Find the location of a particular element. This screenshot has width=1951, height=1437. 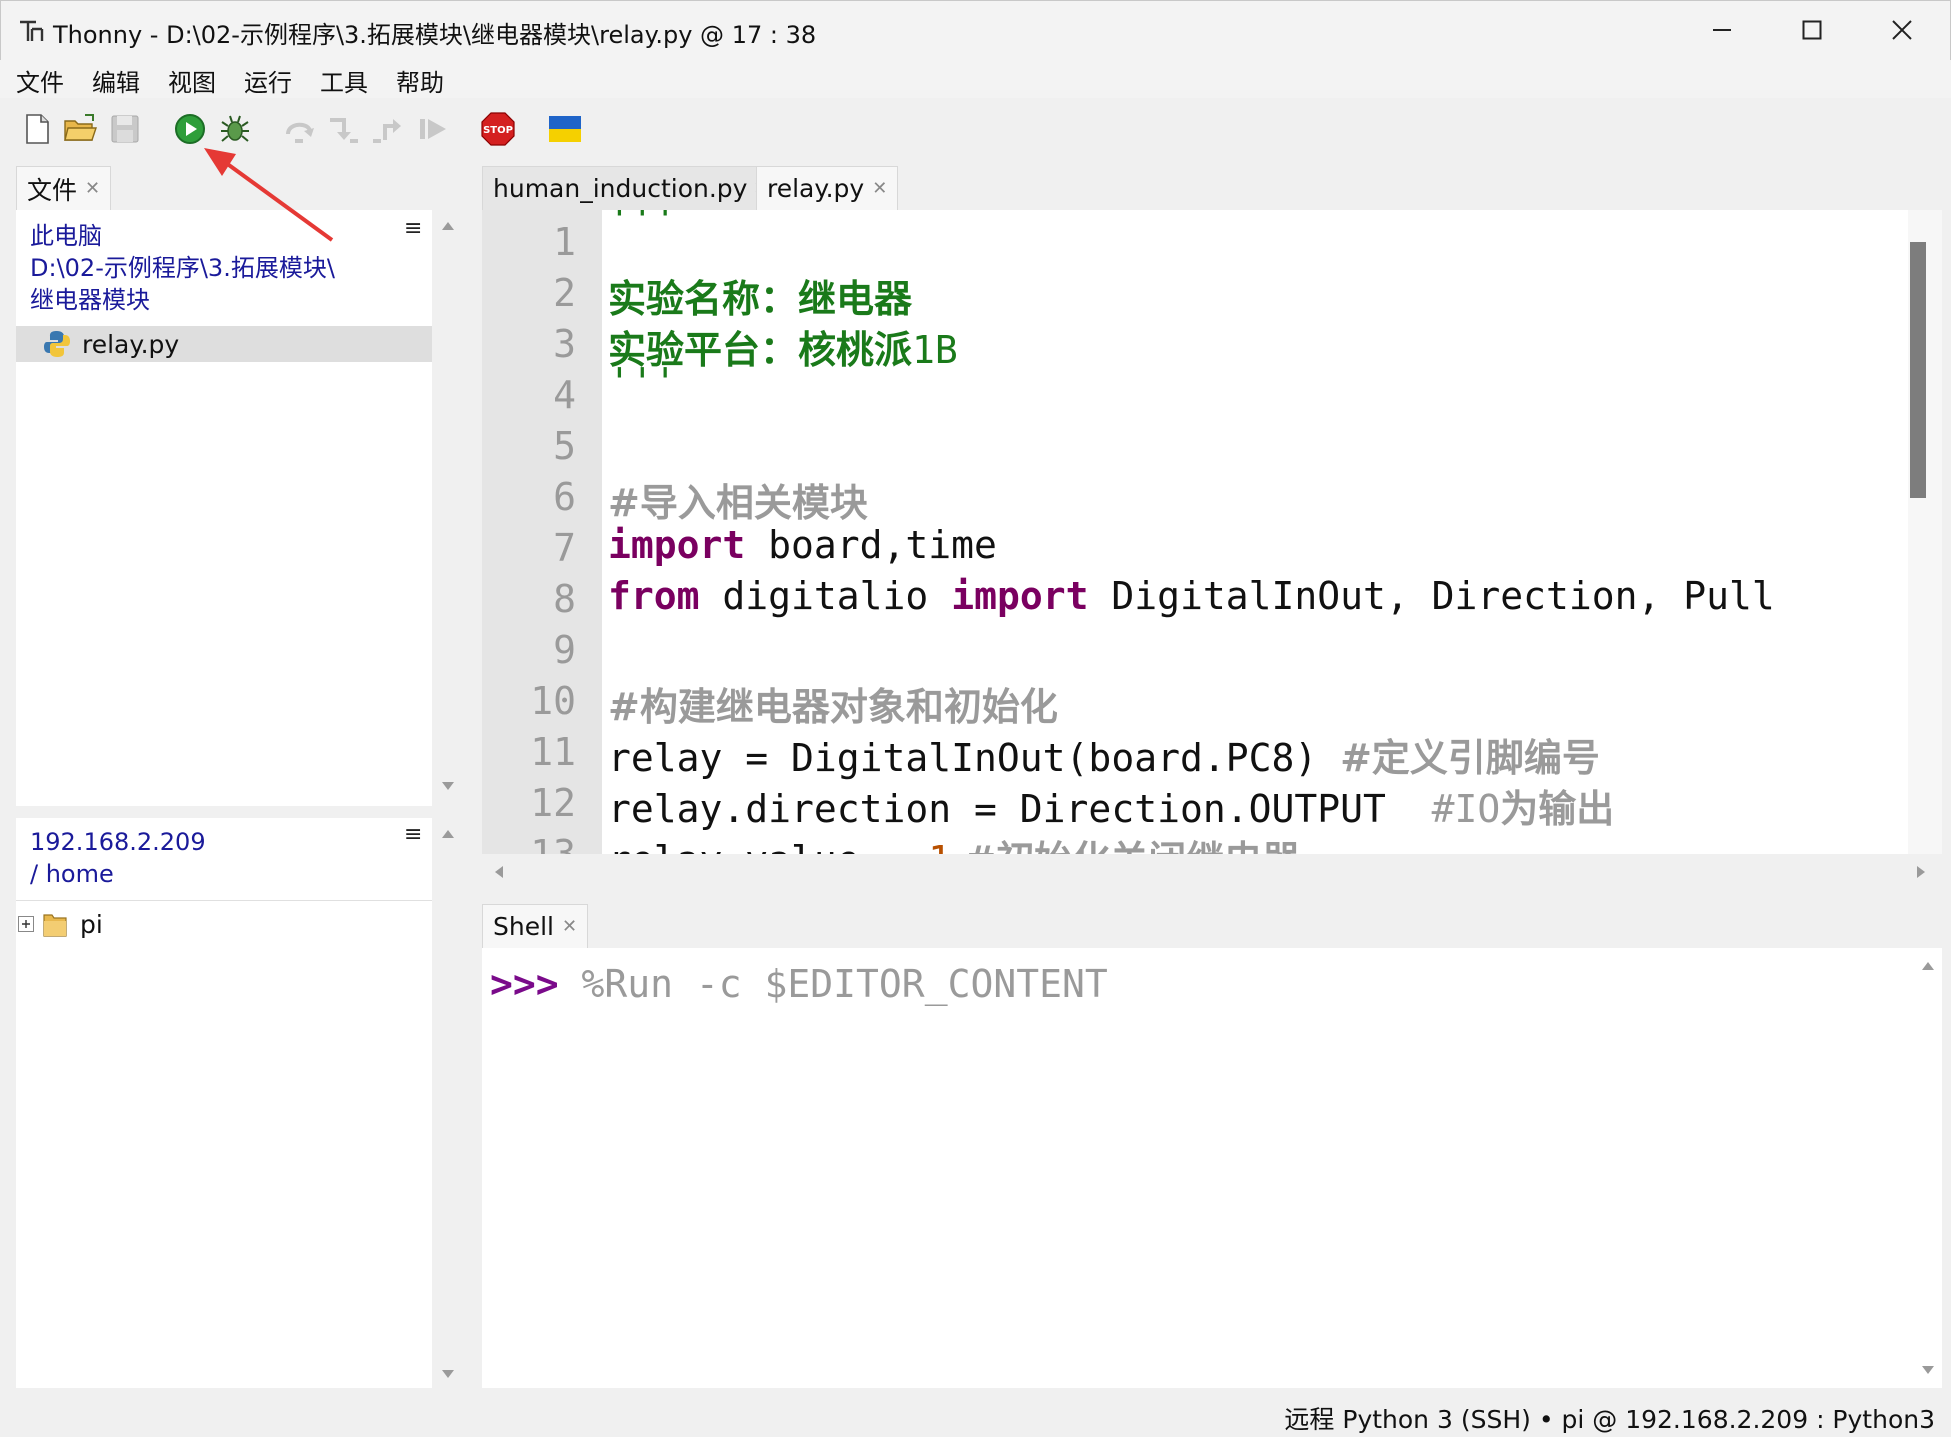

line-number: 6 is located at coordinates (564, 497).